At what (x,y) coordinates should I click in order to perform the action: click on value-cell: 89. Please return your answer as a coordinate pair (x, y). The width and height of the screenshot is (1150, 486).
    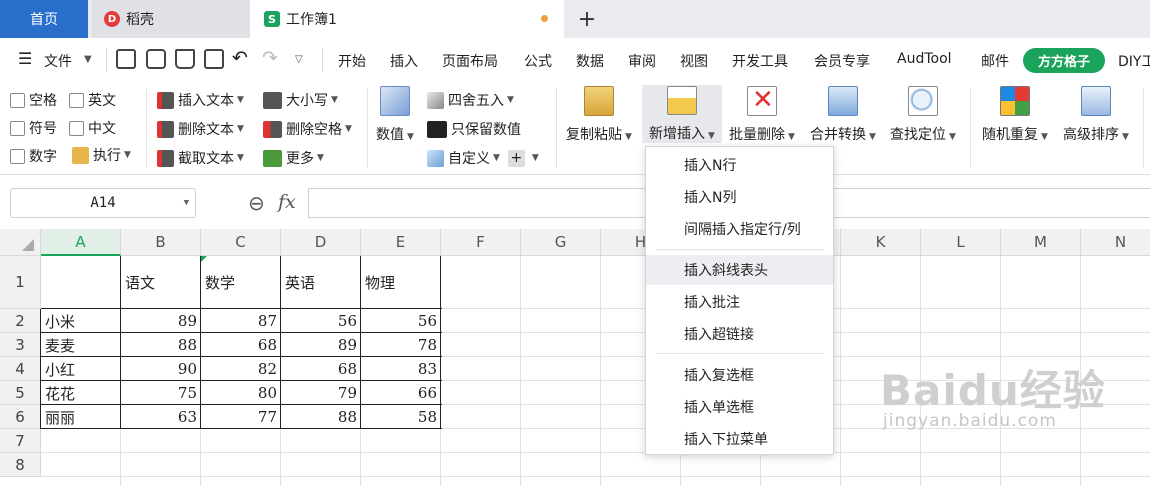
    Looking at the image, I should click on (321, 345).